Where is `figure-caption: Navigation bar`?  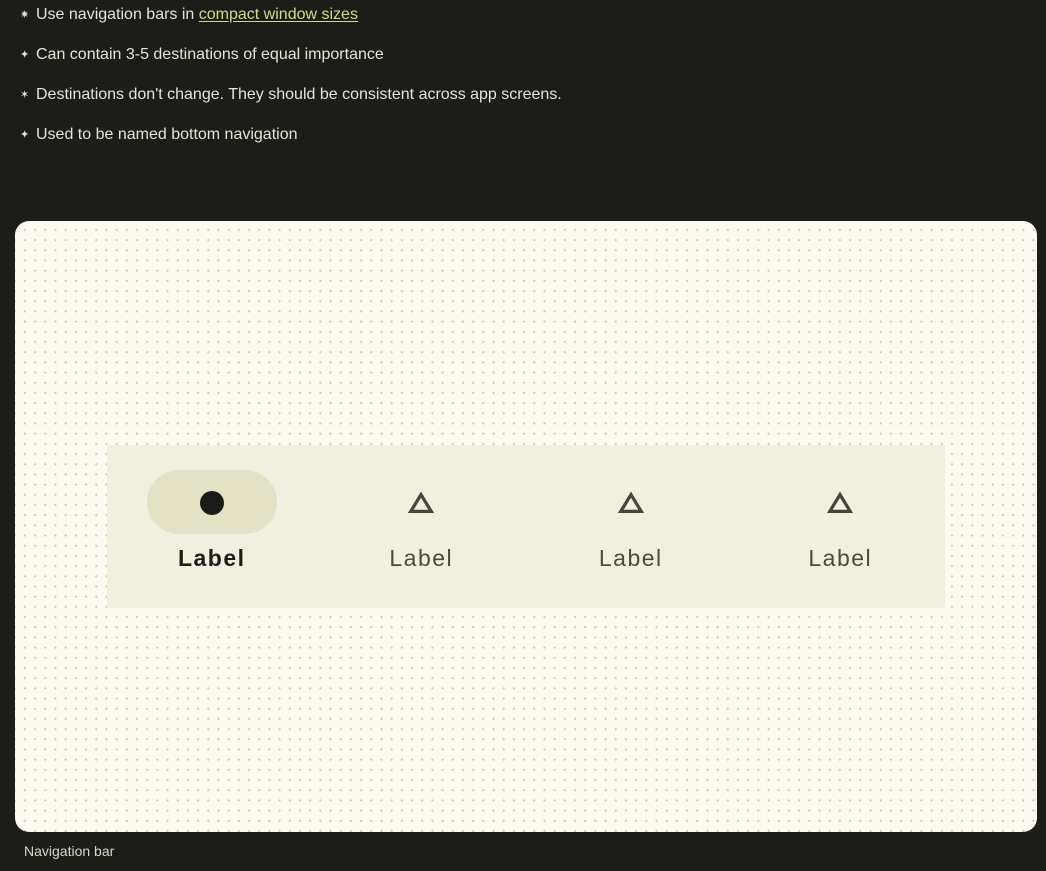
figure-caption: Navigation bar is located at coordinates (69, 851).